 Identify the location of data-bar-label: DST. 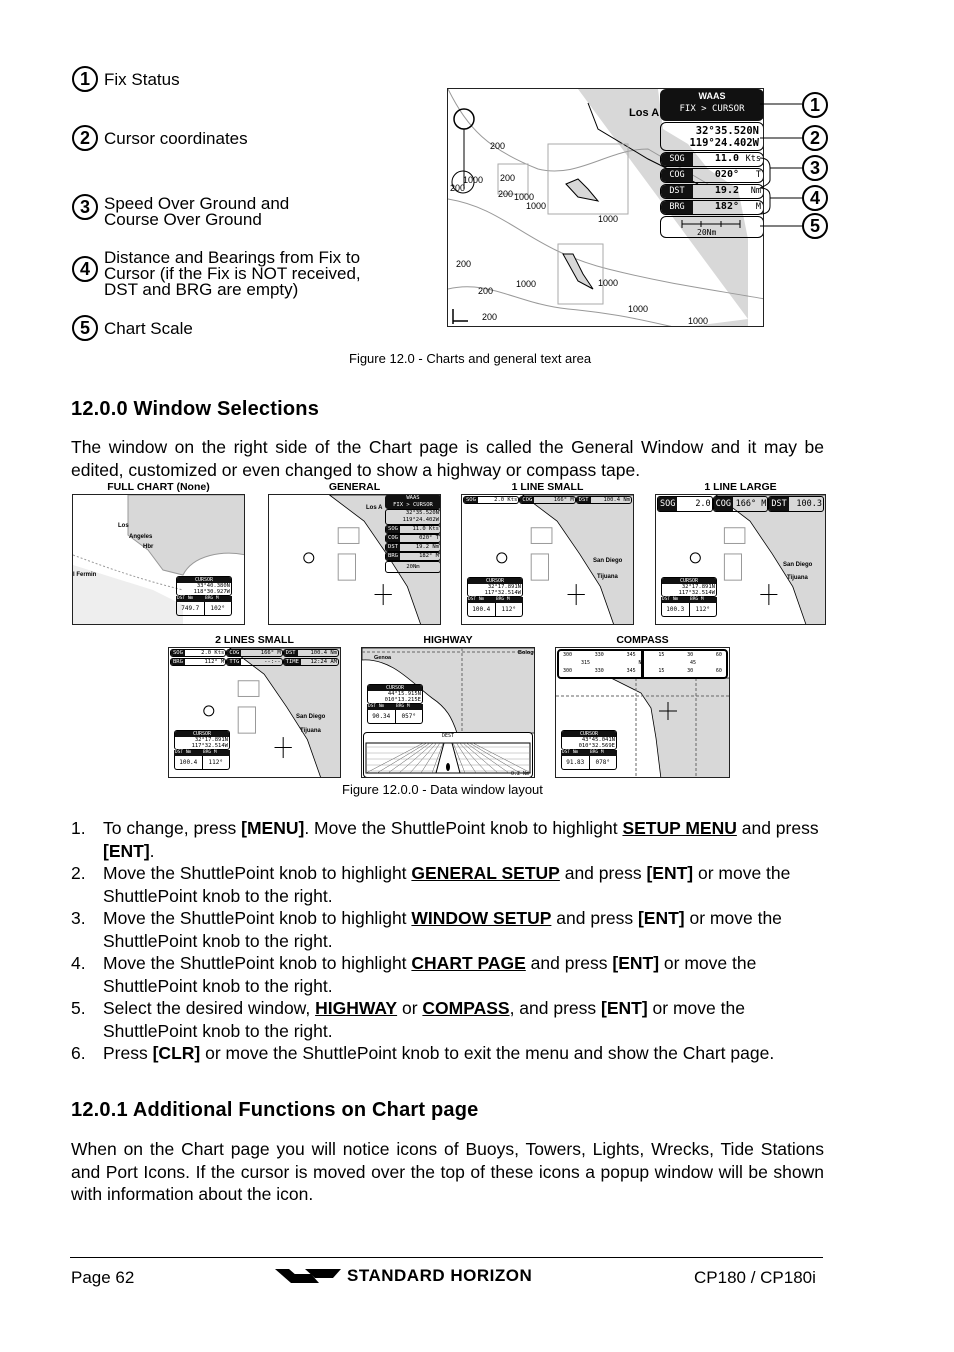
(583, 500).